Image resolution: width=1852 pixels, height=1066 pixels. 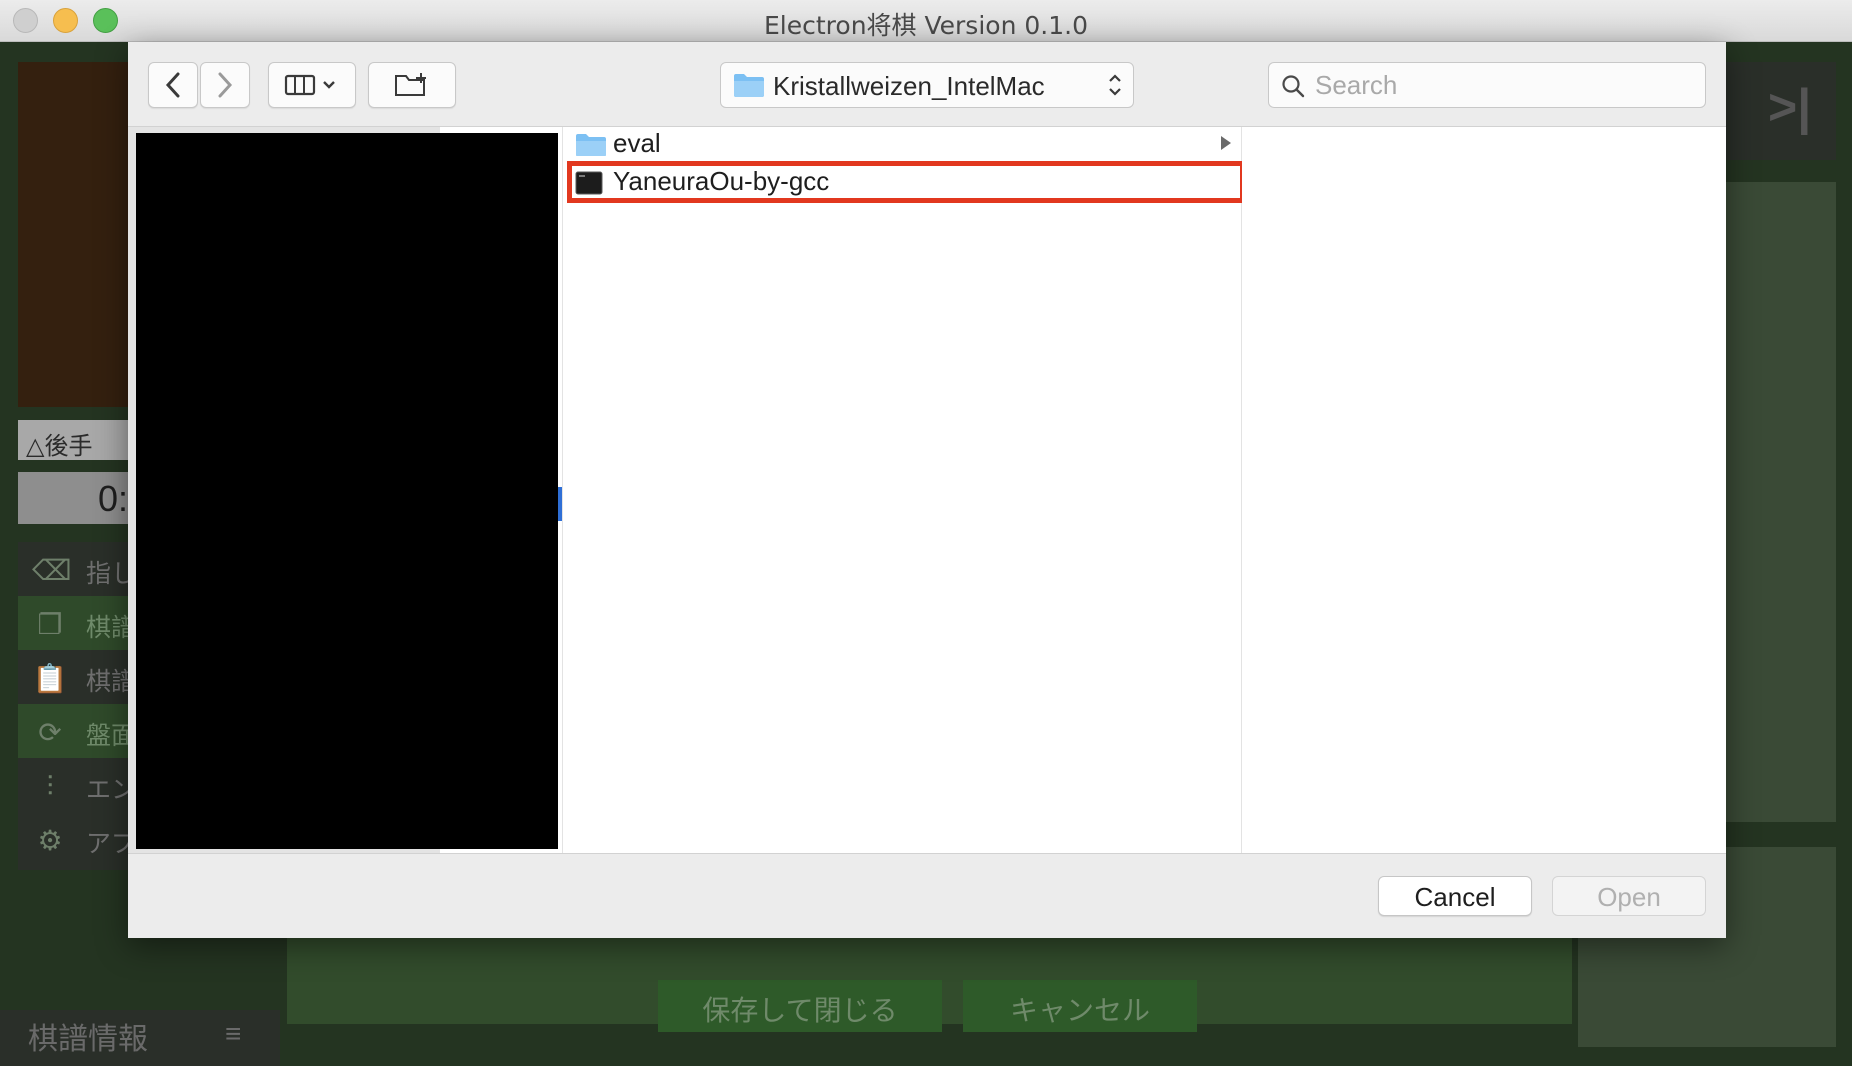 I want to click on gote-clock: 0:, so click(x=73, y=498).